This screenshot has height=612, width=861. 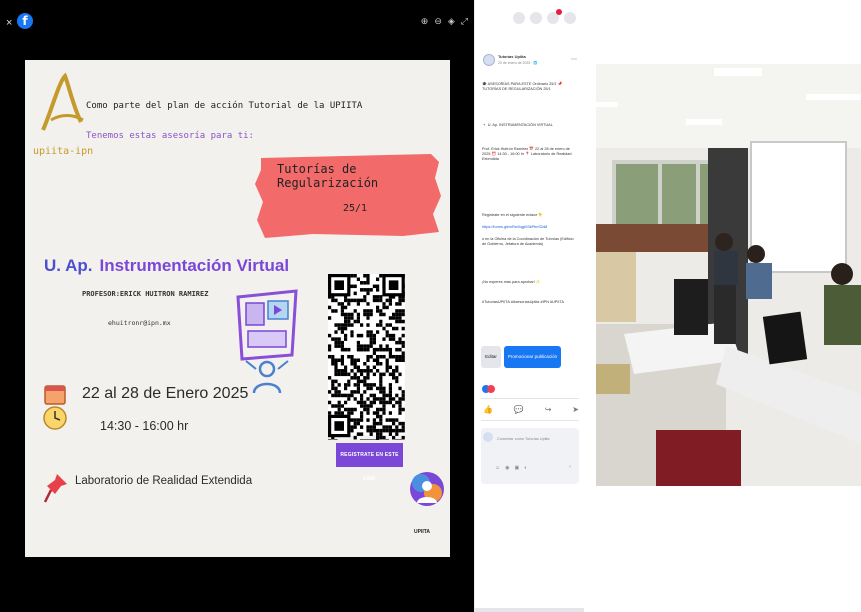 What do you see at coordinates (25, 21) in the screenshot?
I see `facebook-logo-icon: f` at bounding box center [25, 21].